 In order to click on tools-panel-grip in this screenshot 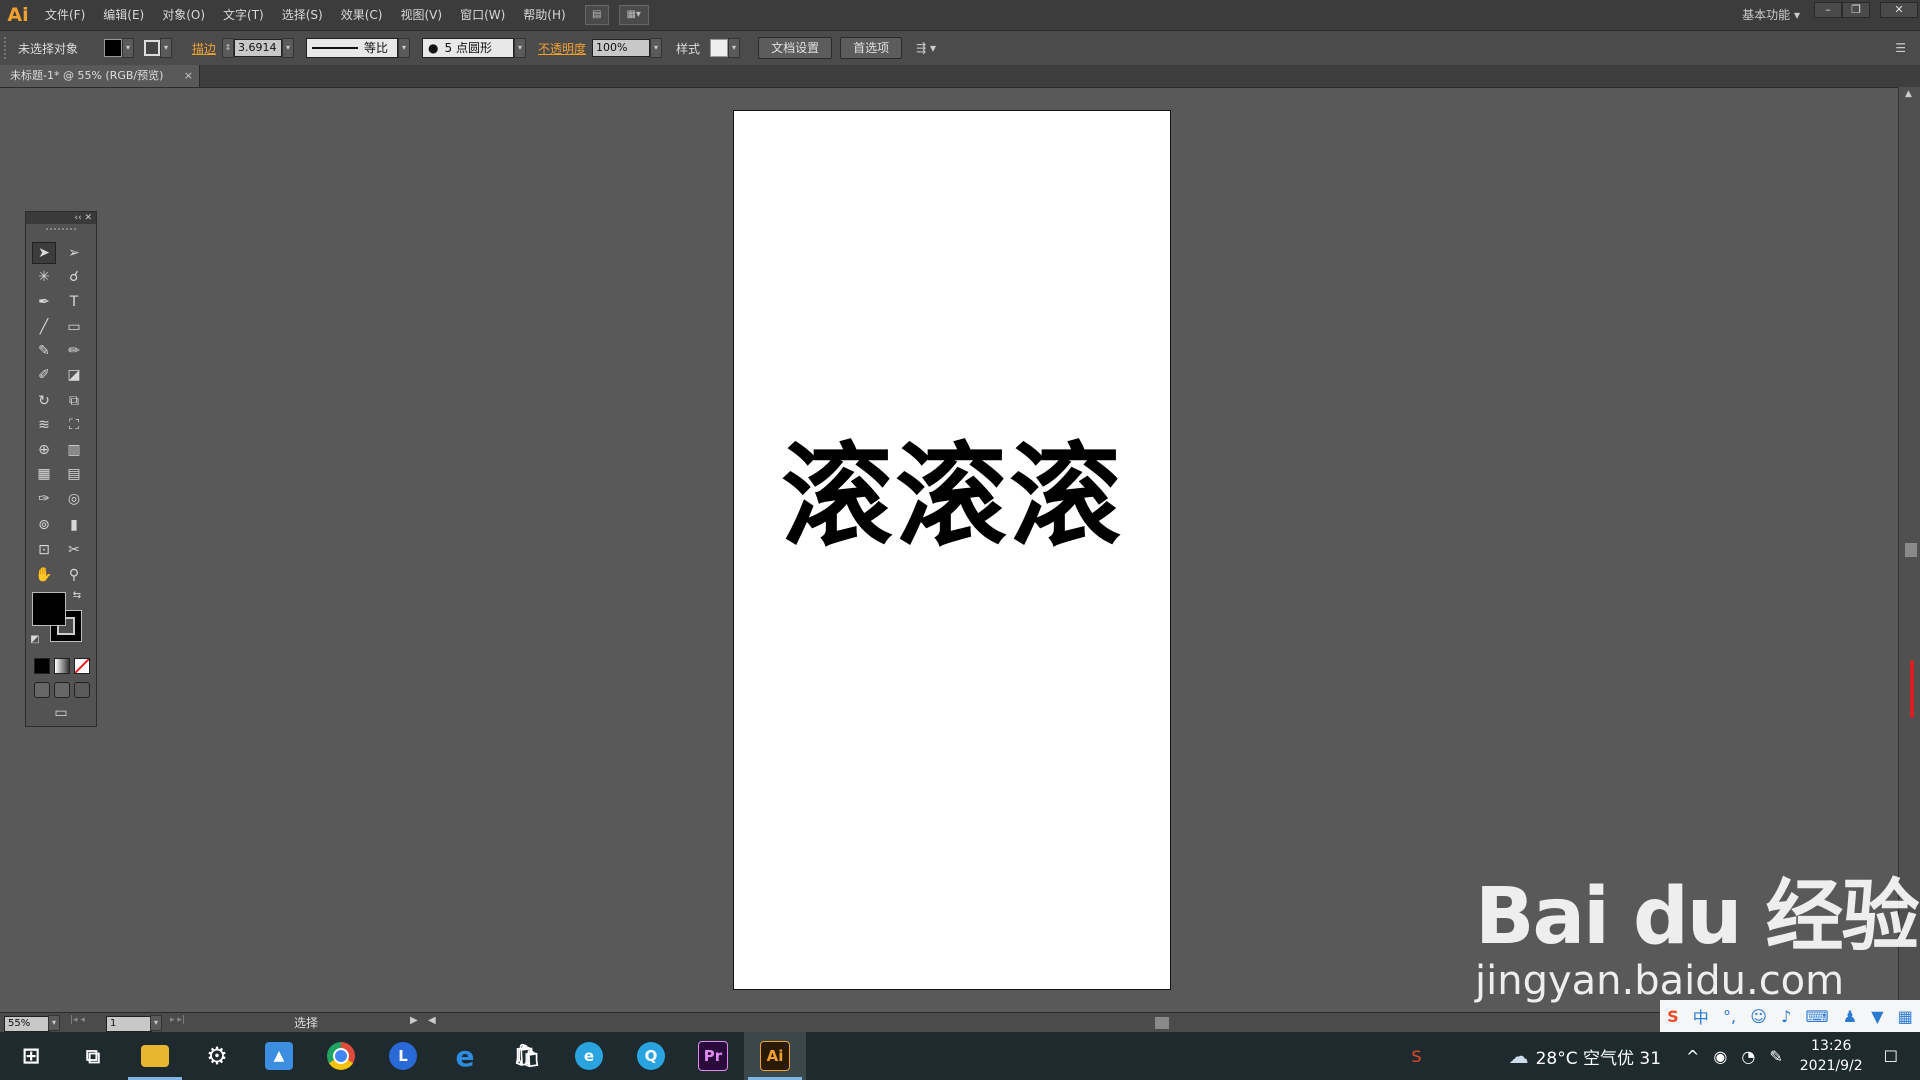, I will do `click(61, 233)`.